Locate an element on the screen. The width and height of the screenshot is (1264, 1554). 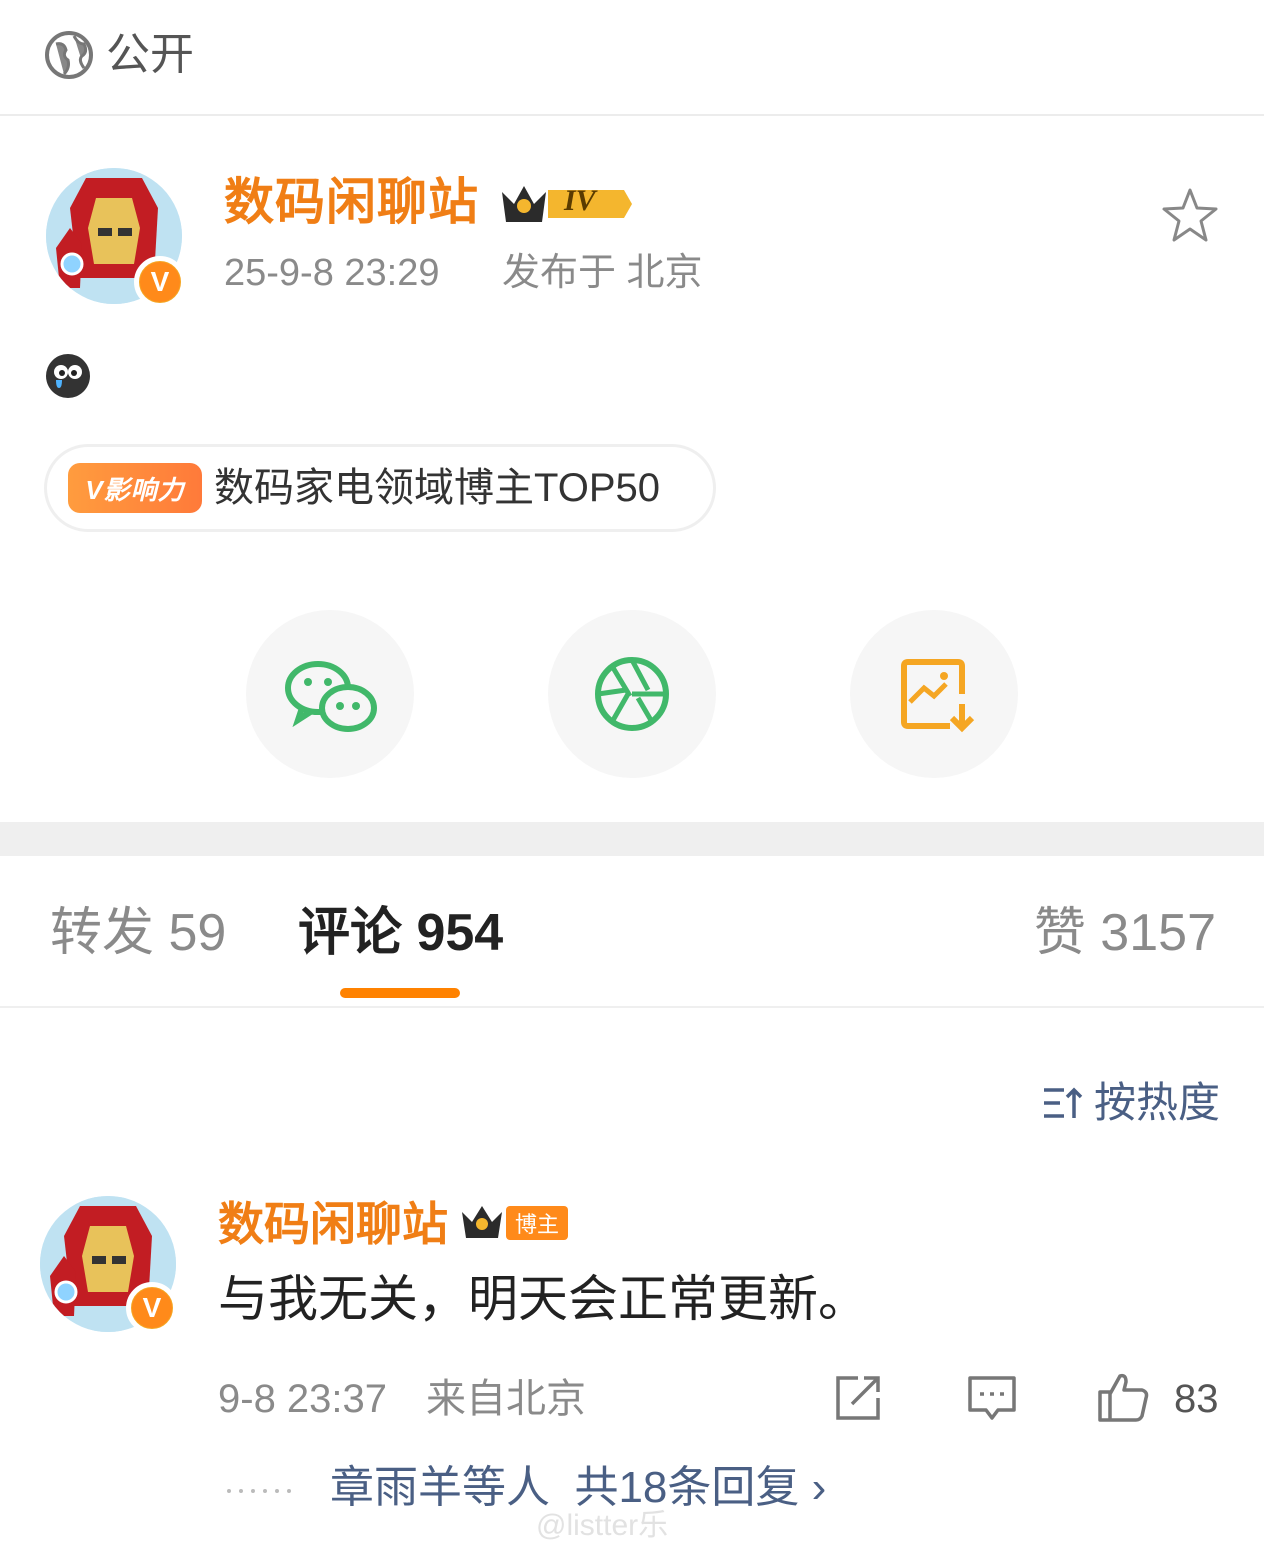
verified-badge-icon: V is located at coordinates (160, 282).